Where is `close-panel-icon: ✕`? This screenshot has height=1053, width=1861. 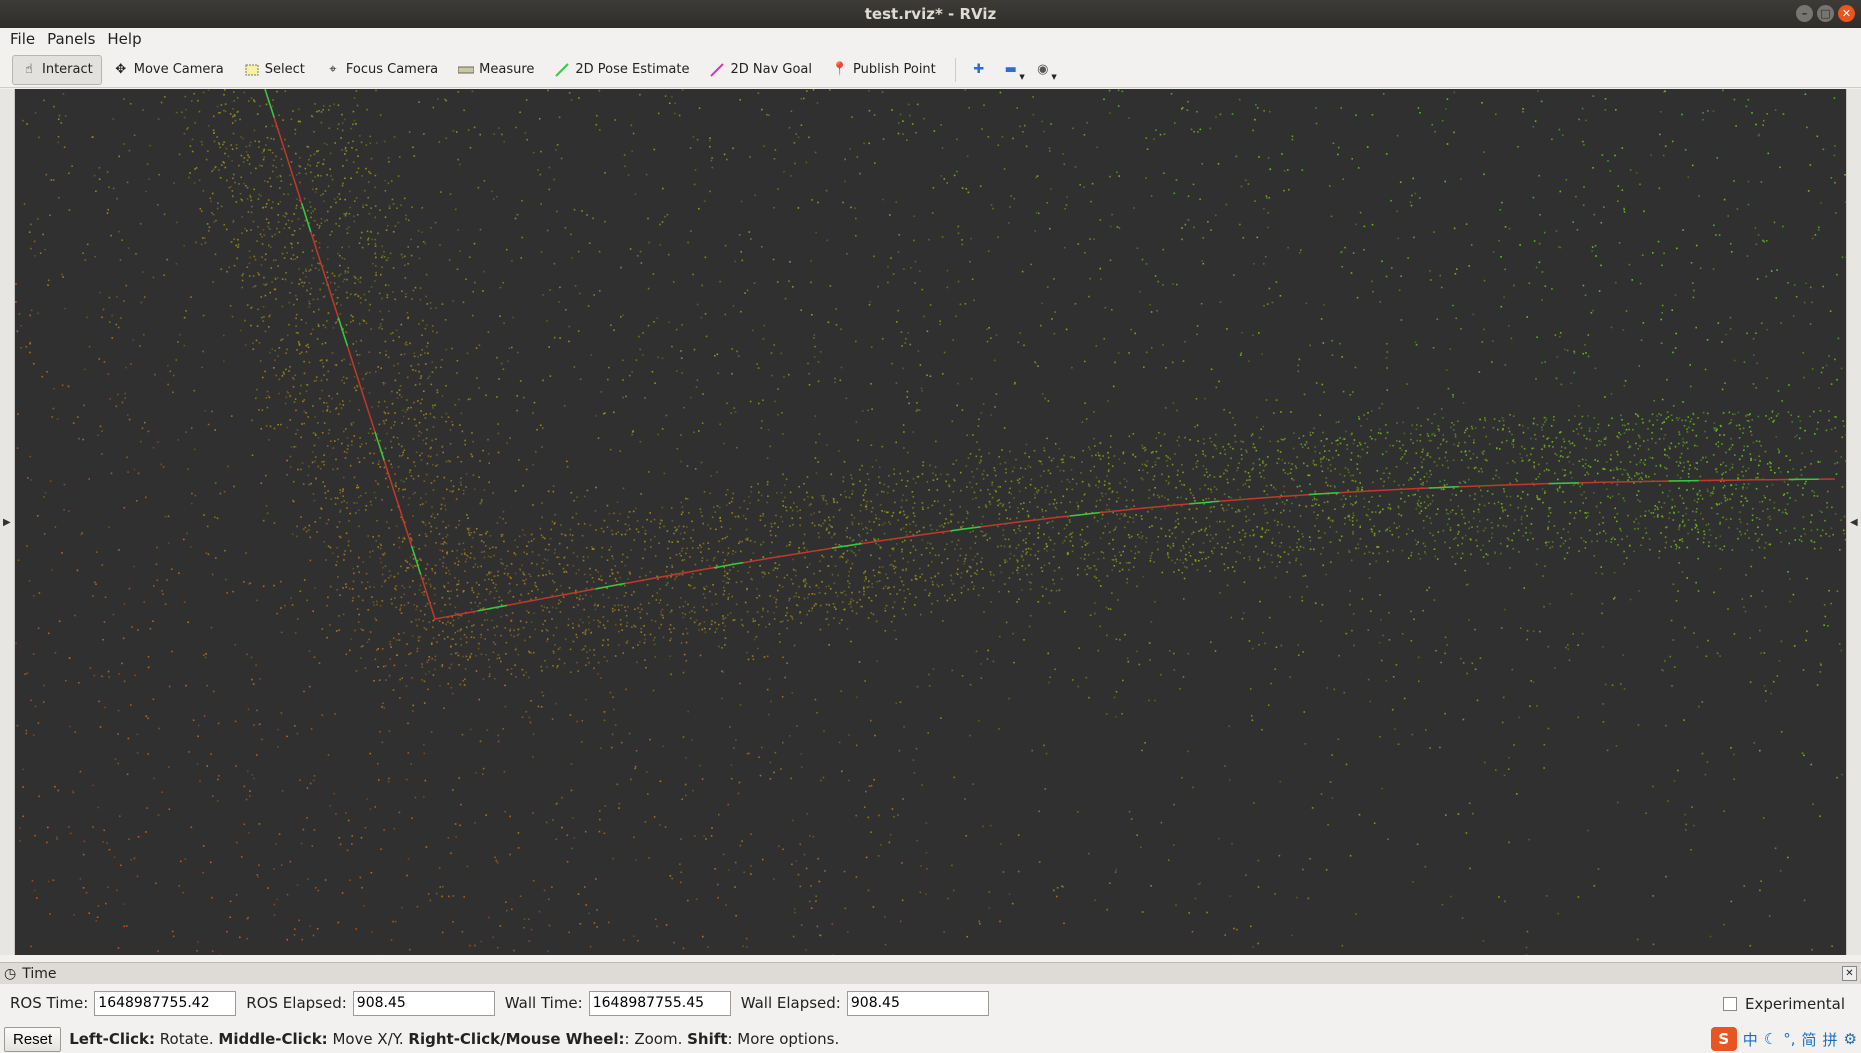 close-panel-icon: ✕ is located at coordinates (1849, 973).